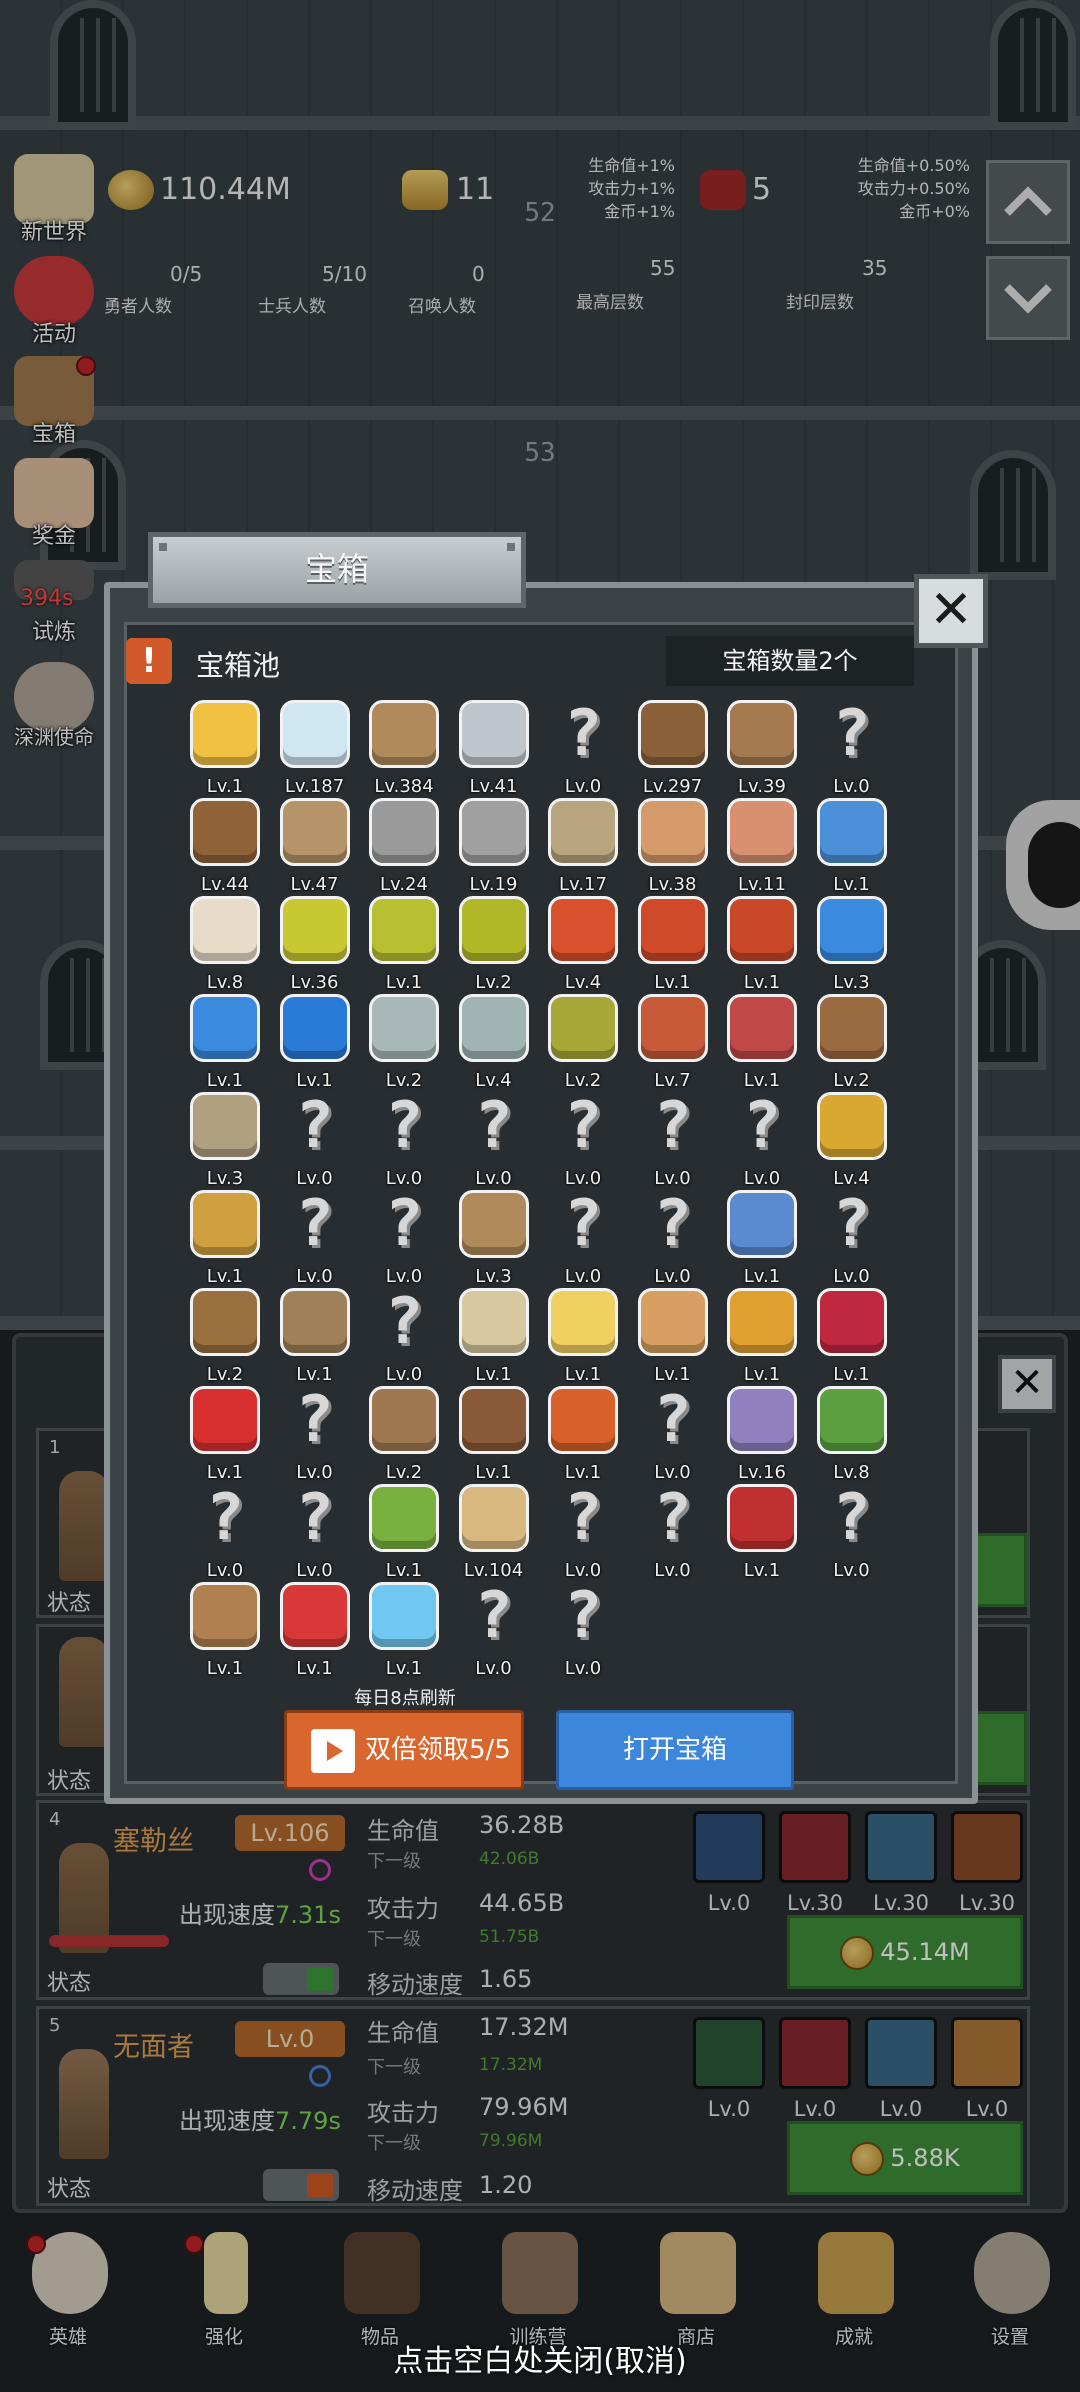 This screenshot has height=2392, width=1080. I want to click on olive-potion-icon, so click(583, 1028).